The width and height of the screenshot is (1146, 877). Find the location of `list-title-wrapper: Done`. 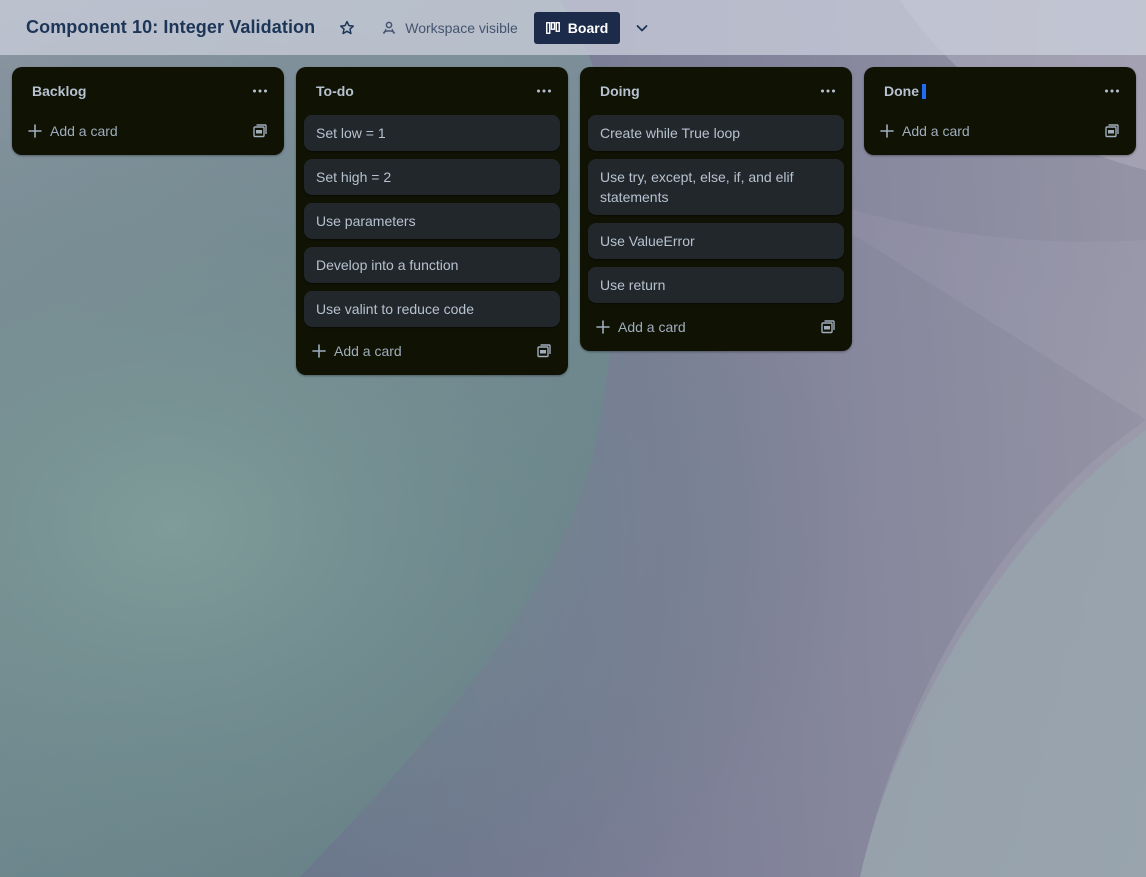

list-title-wrapper: Done is located at coordinates (906, 91).